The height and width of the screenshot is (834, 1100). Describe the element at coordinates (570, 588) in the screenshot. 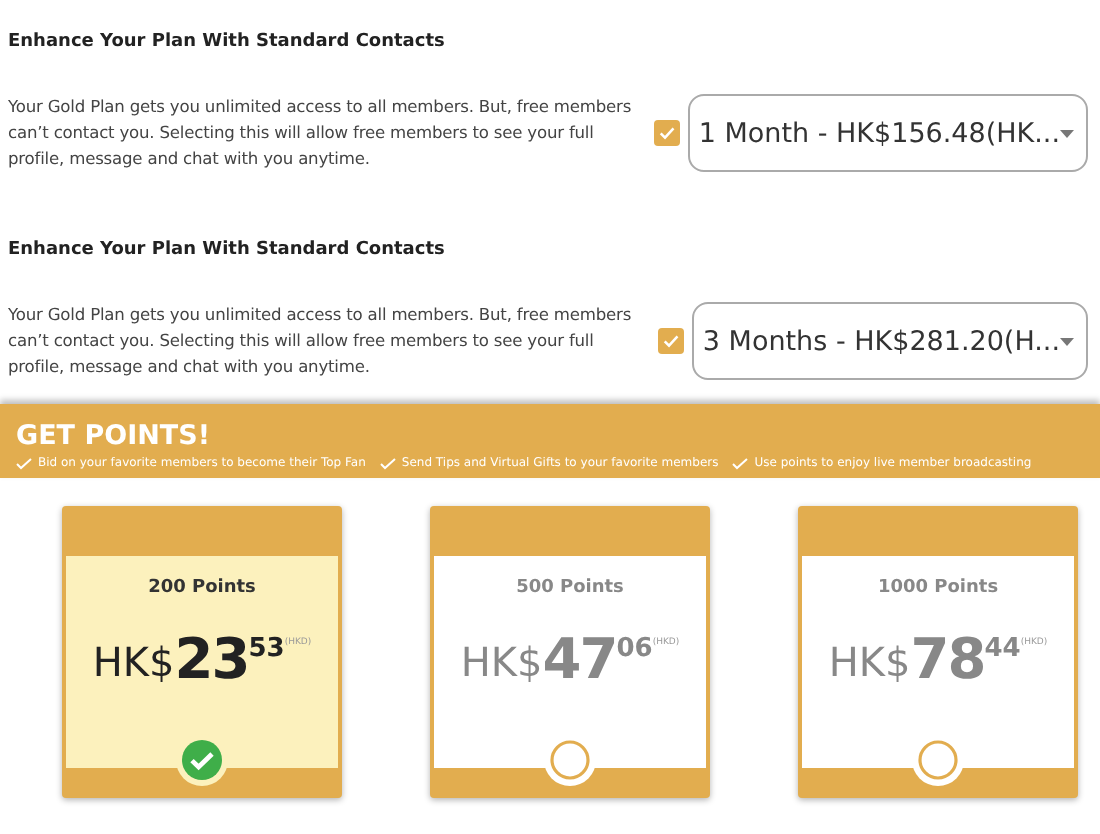

I see `package-name: 500 Points` at that location.